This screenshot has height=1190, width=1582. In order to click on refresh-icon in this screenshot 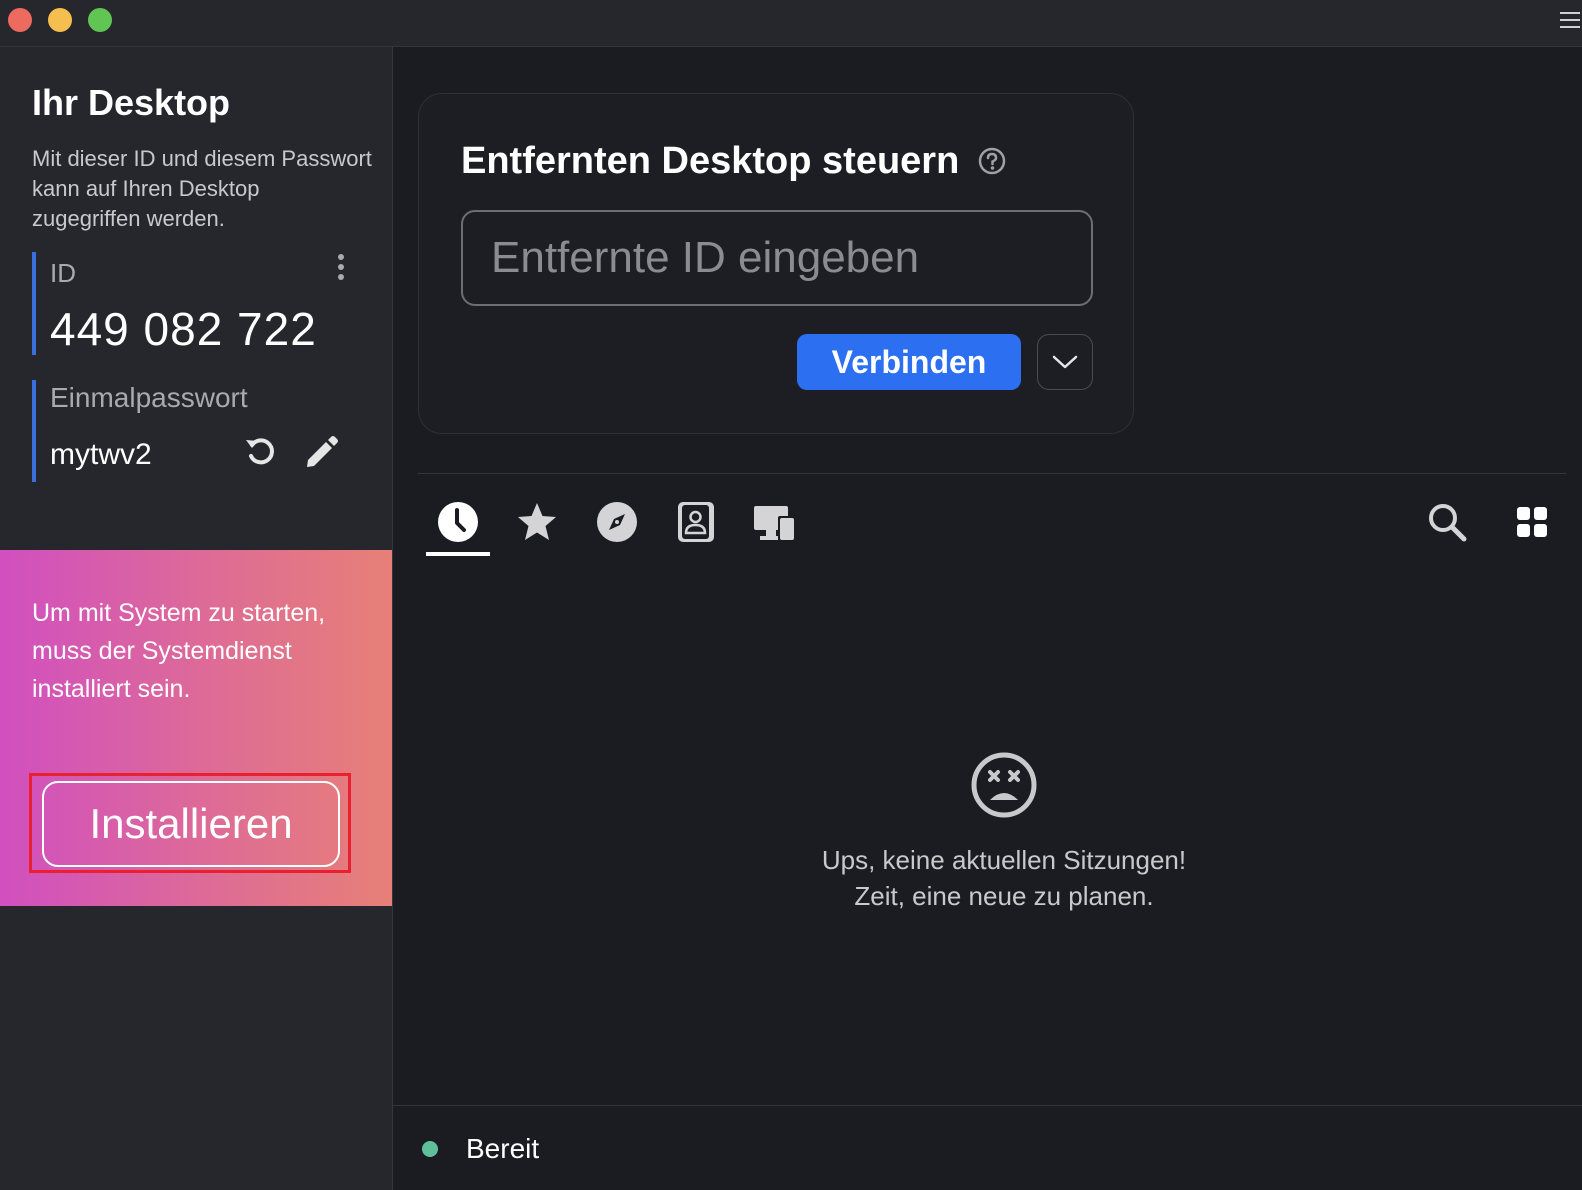, I will do `click(260, 452)`.